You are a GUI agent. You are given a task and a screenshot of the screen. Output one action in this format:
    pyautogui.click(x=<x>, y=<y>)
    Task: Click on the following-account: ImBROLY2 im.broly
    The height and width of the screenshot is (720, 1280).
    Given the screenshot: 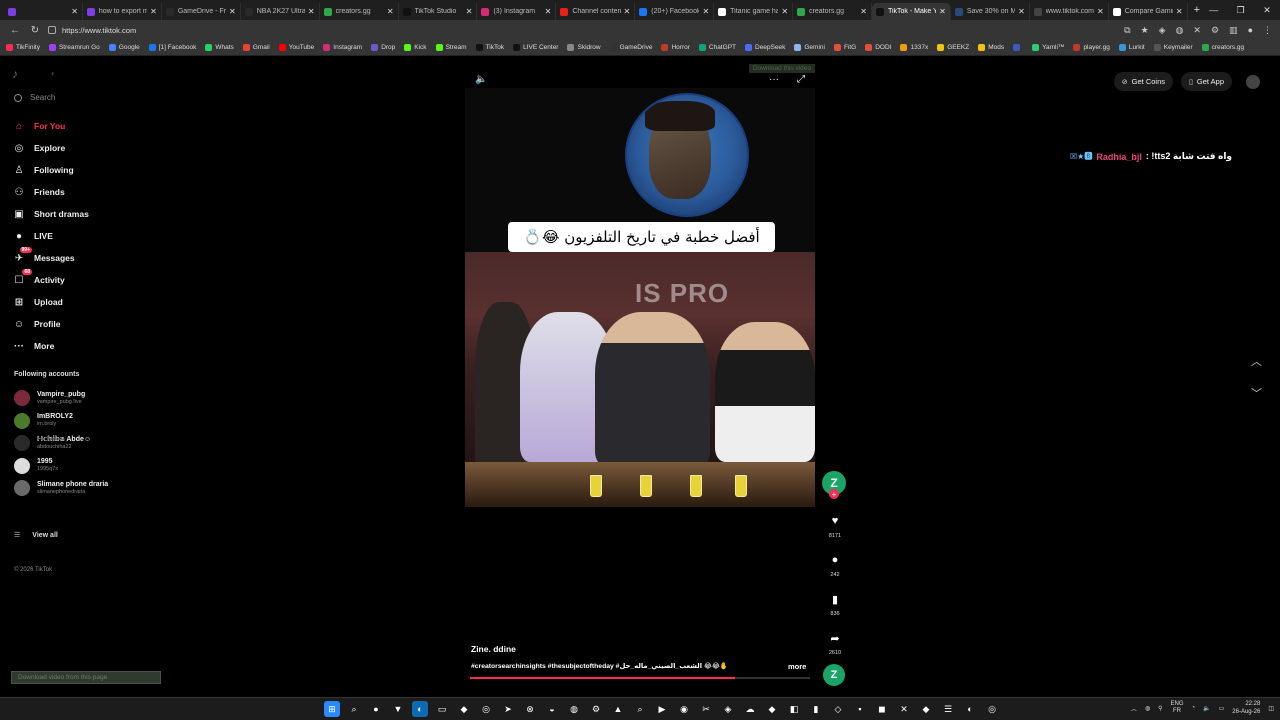 What is the action you would take?
    pyautogui.click(x=89, y=421)
    